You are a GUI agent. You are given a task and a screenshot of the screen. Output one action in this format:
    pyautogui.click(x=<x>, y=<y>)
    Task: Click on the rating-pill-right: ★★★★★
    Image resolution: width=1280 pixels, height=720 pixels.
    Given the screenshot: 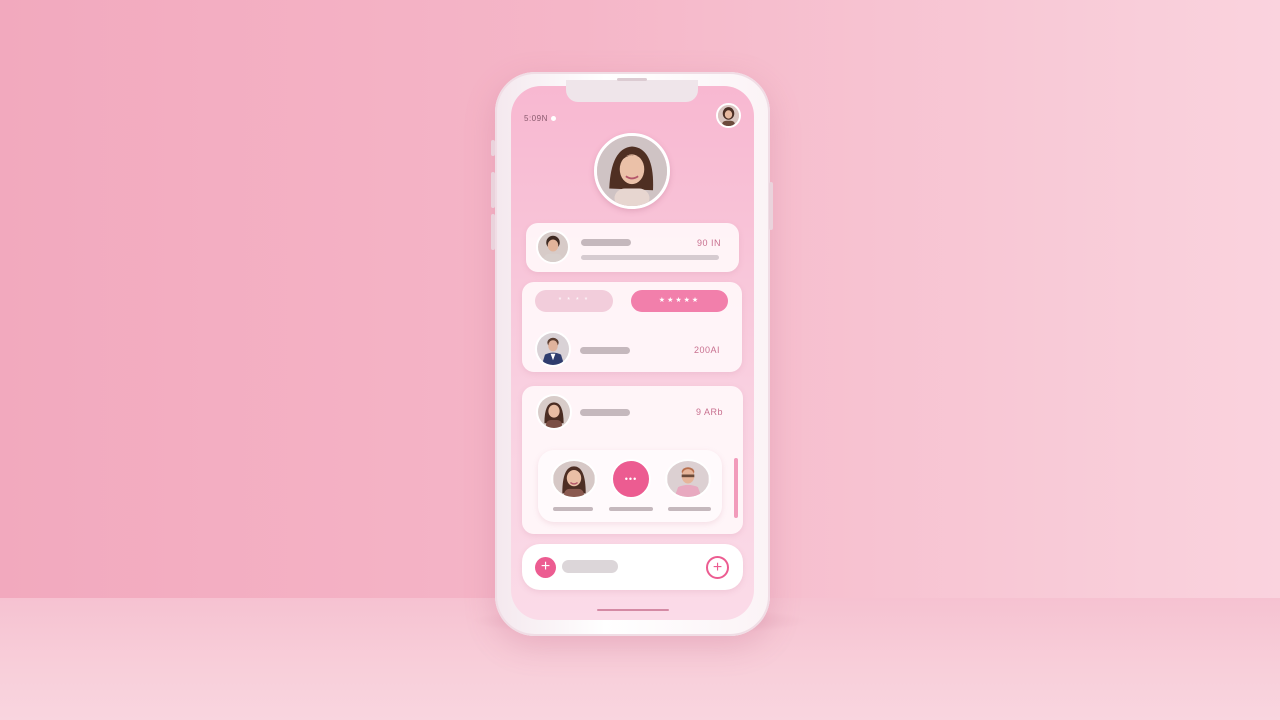 What is the action you would take?
    pyautogui.click(x=679, y=301)
    